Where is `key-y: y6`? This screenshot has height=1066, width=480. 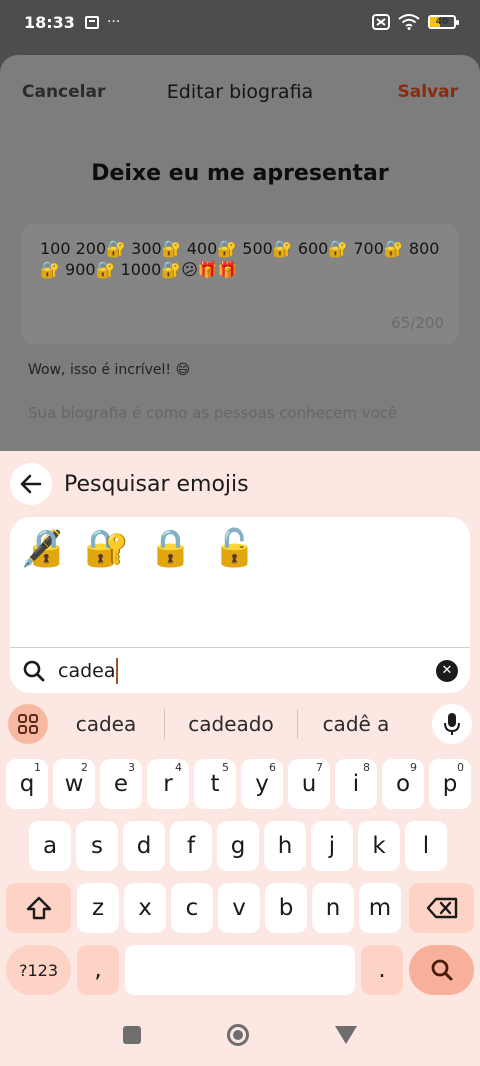
key-y: y6 is located at coordinates (262, 784).